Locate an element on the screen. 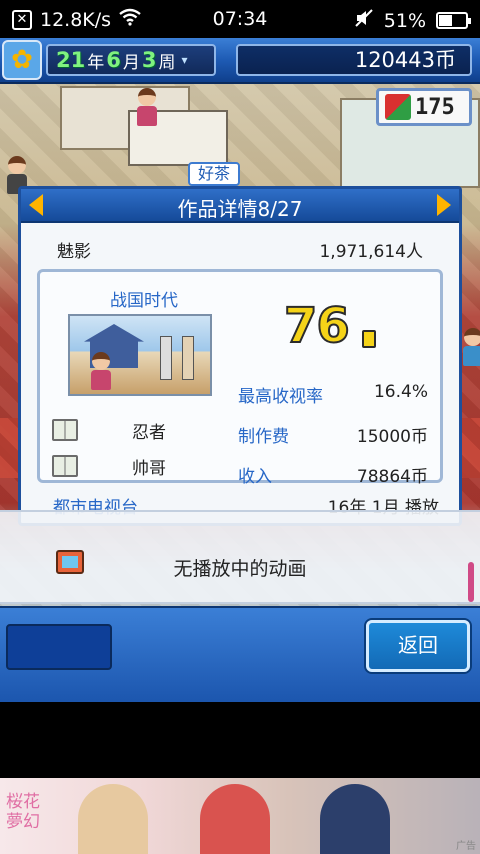  stat-label: 制作费 is located at coordinates (263, 437).